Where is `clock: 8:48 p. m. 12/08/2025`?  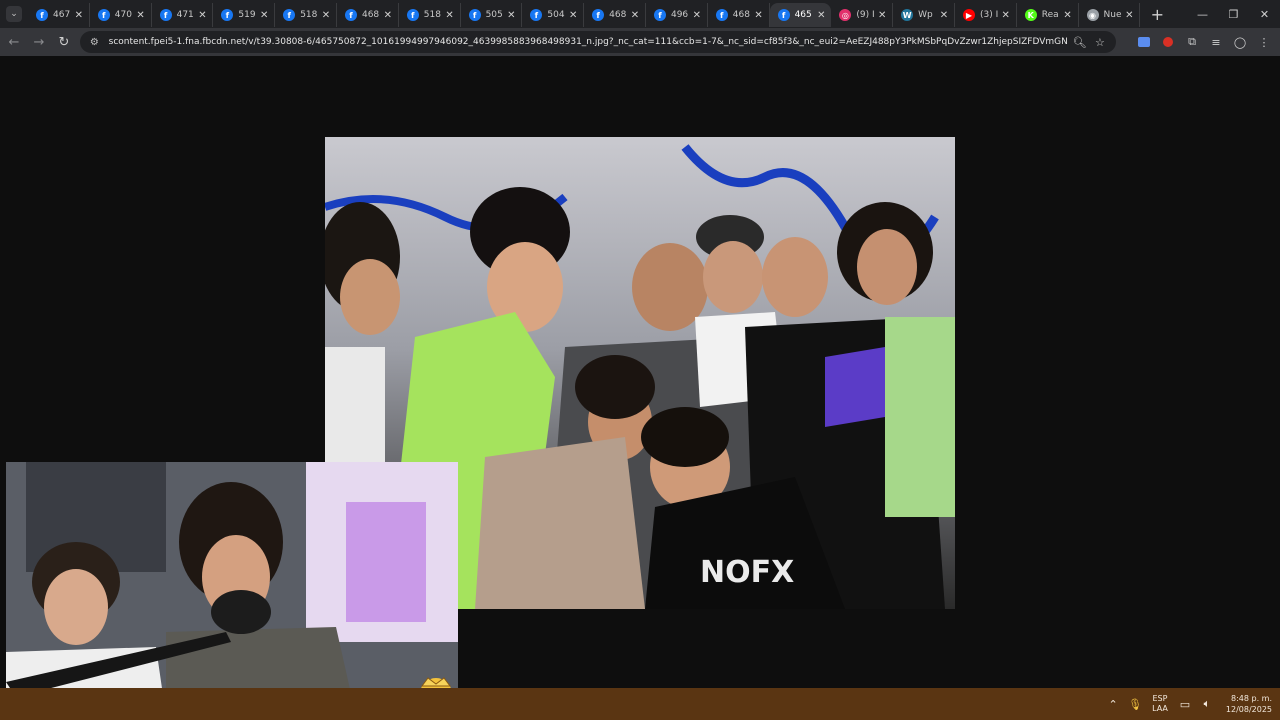 clock: 8:48 p. m. 12/08/2025 is located at coordinates (1249, 704).